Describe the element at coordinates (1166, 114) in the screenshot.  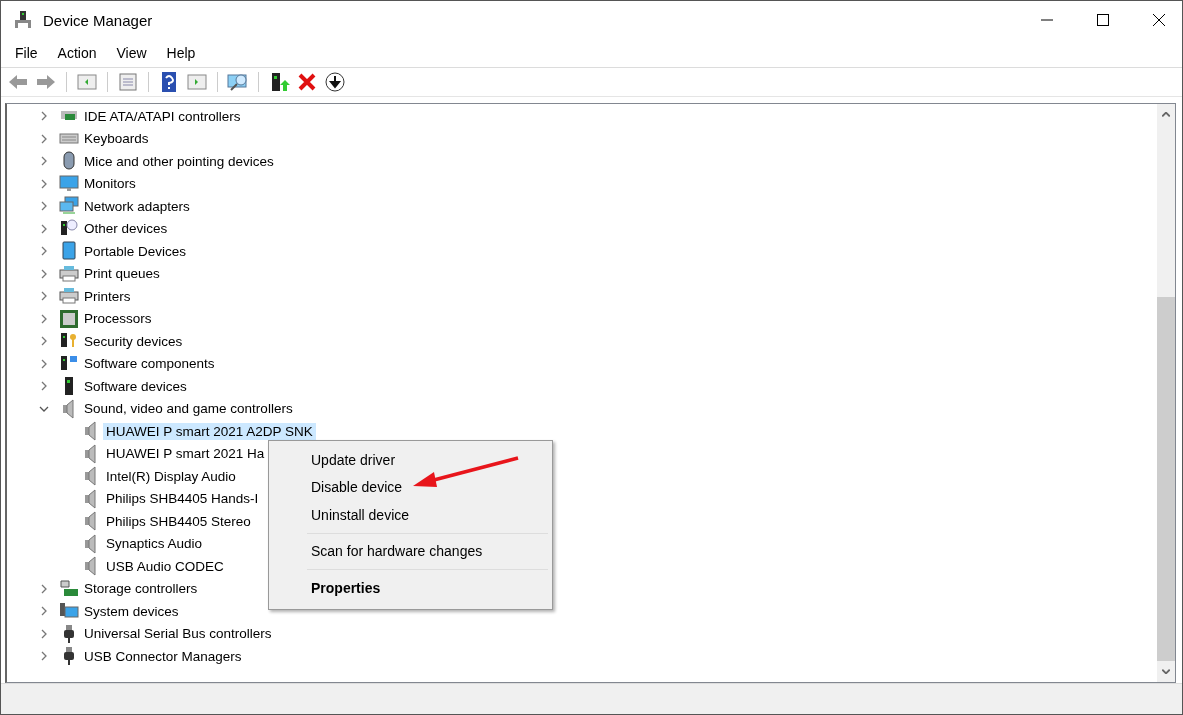
I see `scroll-up-icon` at that location.